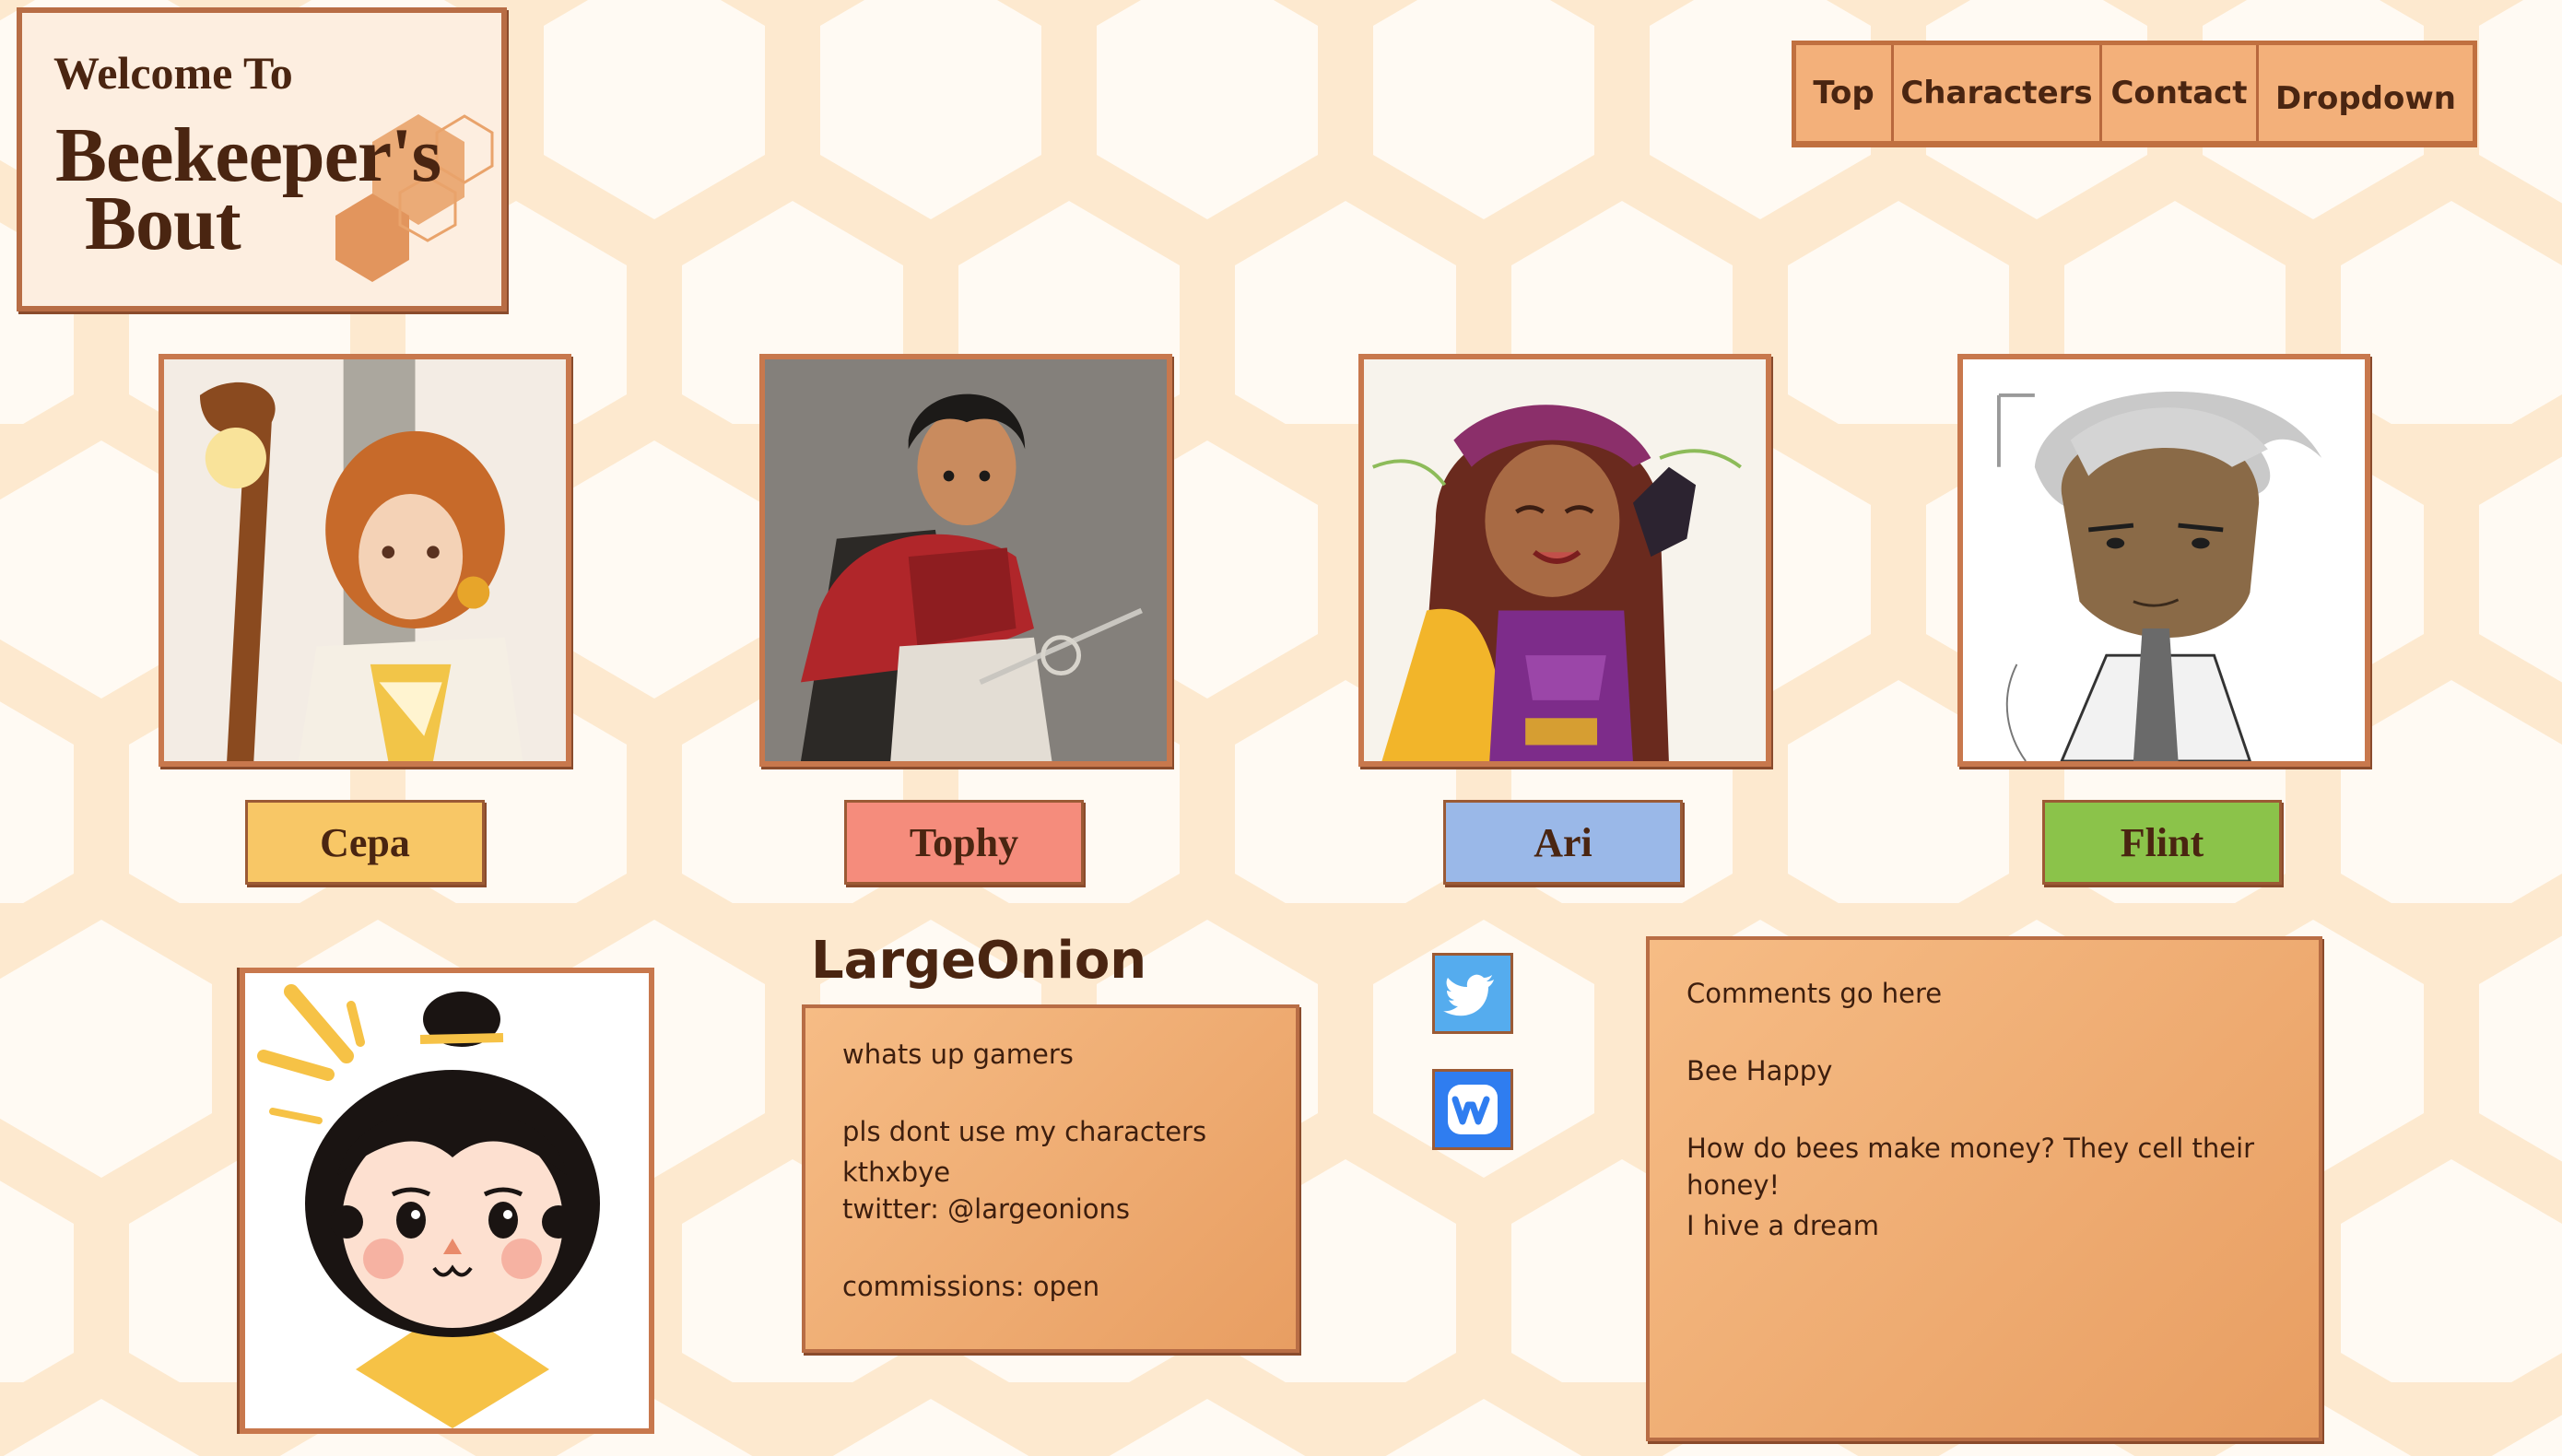 The height and width of the screenshot is (1456, 2562). I want to click on nav-dropdown: Dropdown, so click(2366, 93).